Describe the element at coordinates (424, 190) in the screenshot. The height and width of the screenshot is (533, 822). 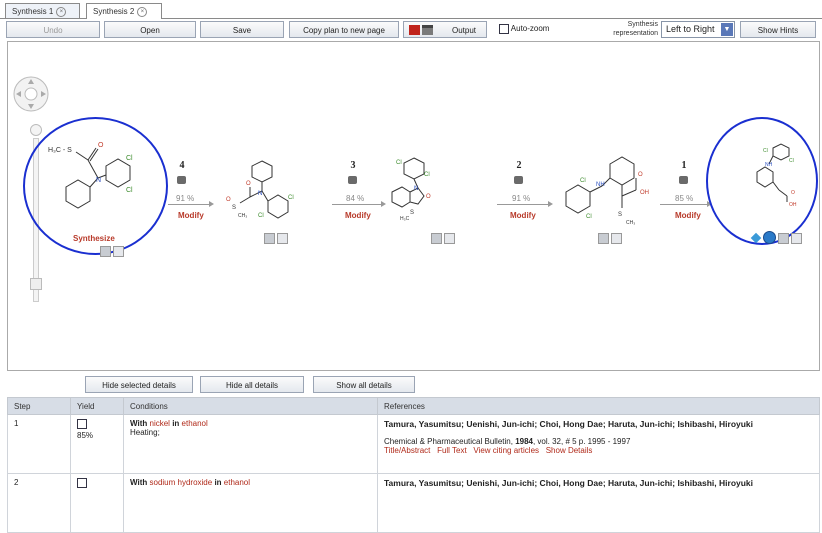
I see `intermediate-structure-2: N O Cl Cl S H₃C` at that location.